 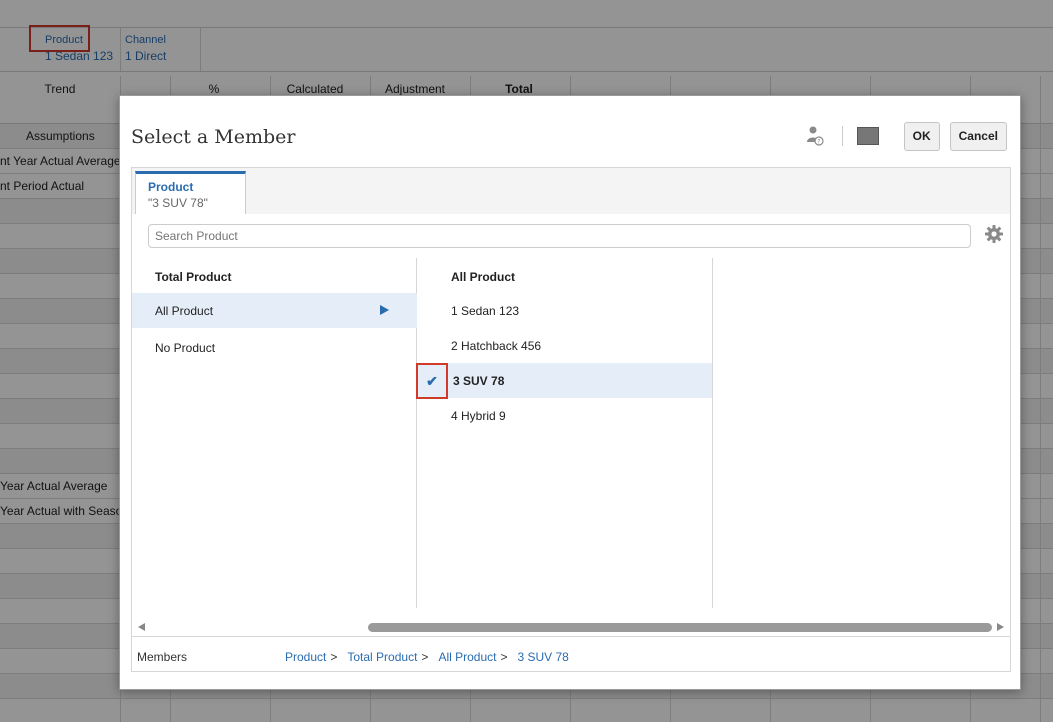 I want to click on dialog-toolbar: ? OK Cancel, so click(x=905, y=136).